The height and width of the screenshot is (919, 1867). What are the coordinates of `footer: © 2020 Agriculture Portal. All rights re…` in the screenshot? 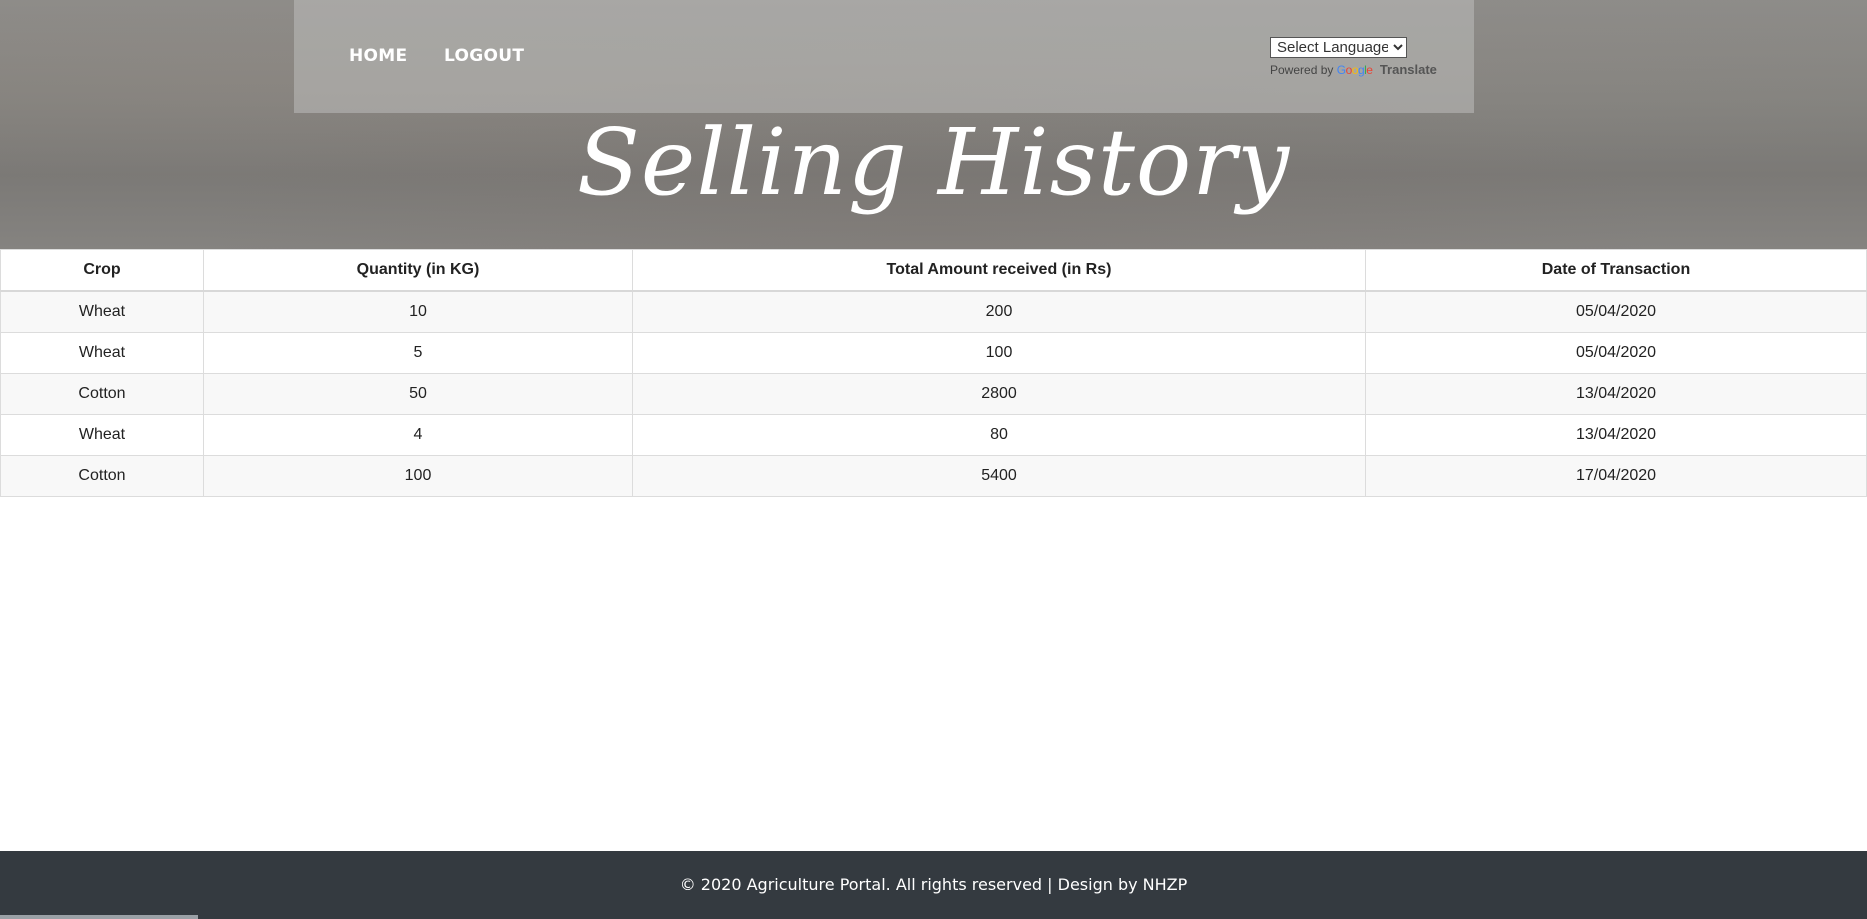 It's located at (933, 885).